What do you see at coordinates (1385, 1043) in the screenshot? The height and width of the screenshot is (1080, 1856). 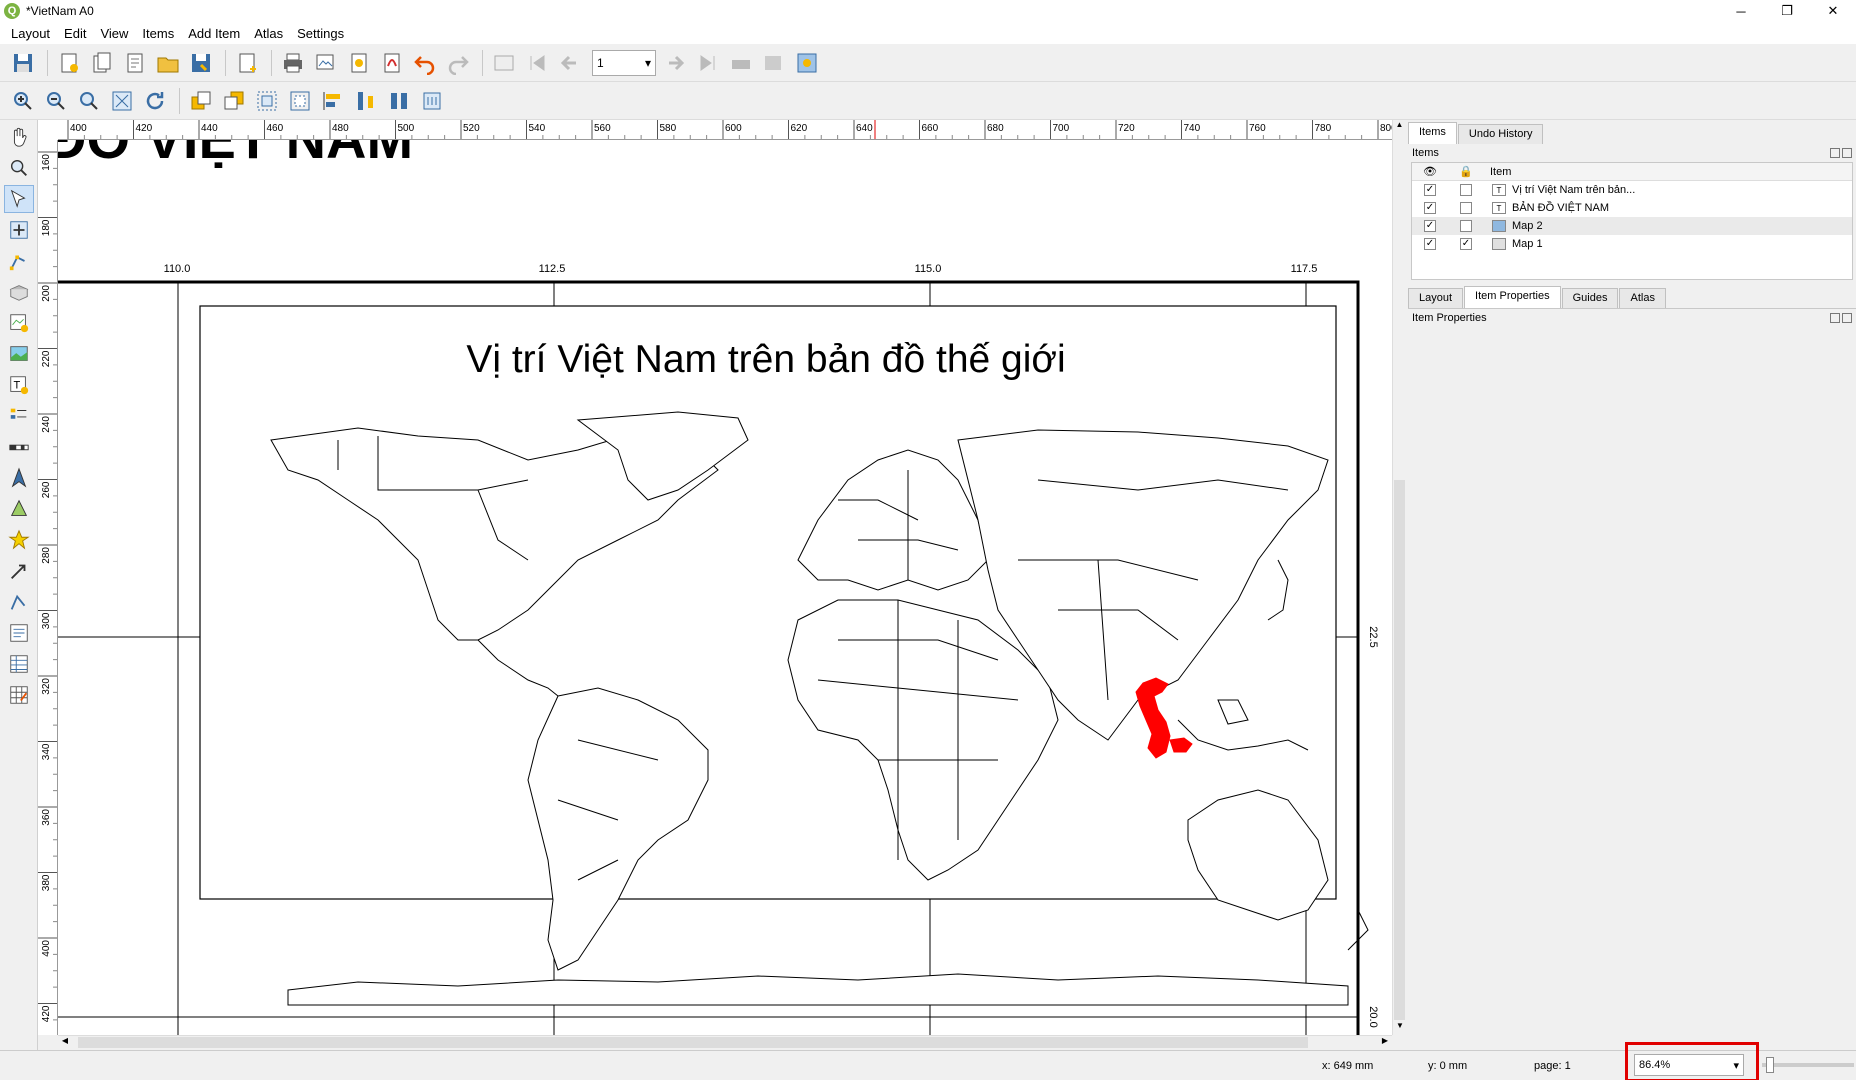 I see `scroll-right-icon: ▶` at bounding box center [1385, 1043].